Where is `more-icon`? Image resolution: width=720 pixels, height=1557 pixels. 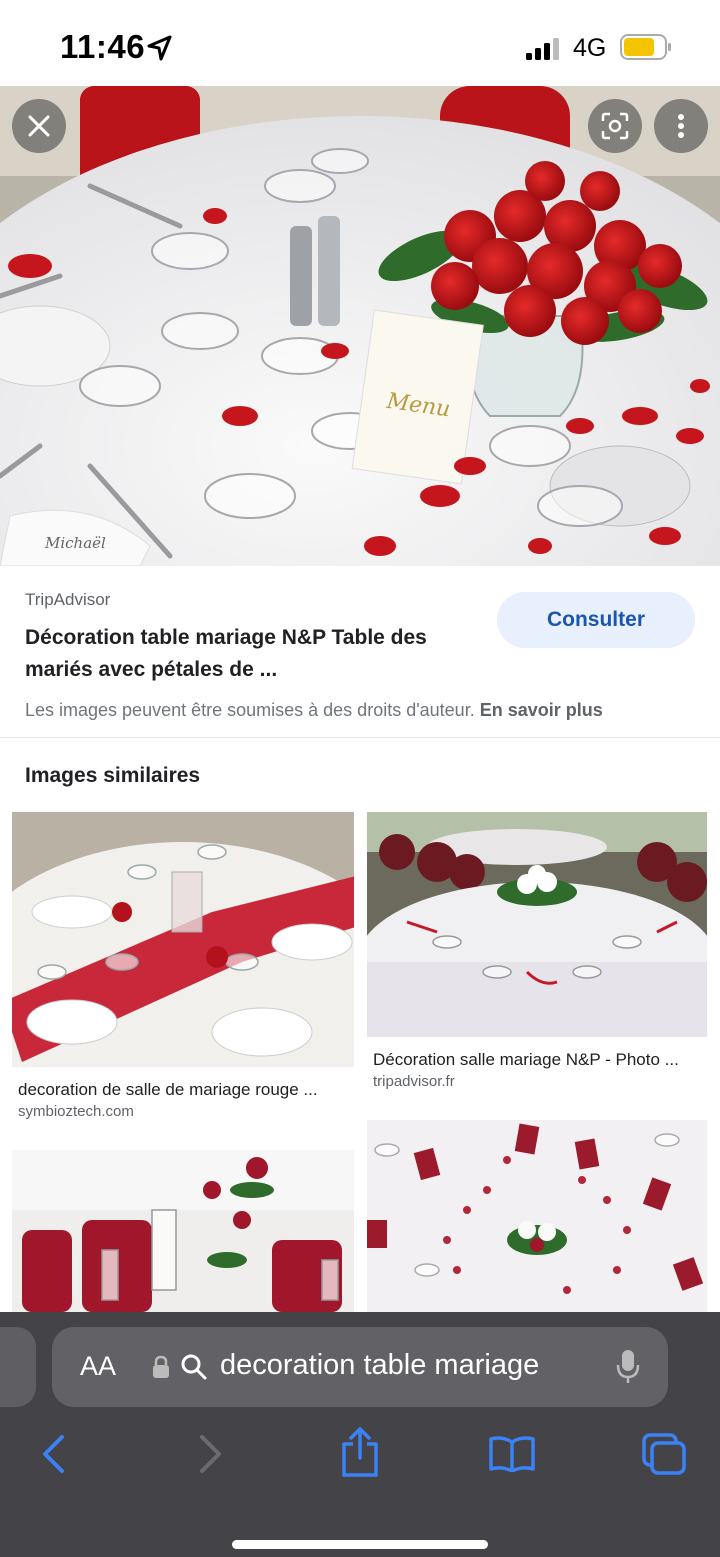 more-icon is located at coordinates (681, 126).